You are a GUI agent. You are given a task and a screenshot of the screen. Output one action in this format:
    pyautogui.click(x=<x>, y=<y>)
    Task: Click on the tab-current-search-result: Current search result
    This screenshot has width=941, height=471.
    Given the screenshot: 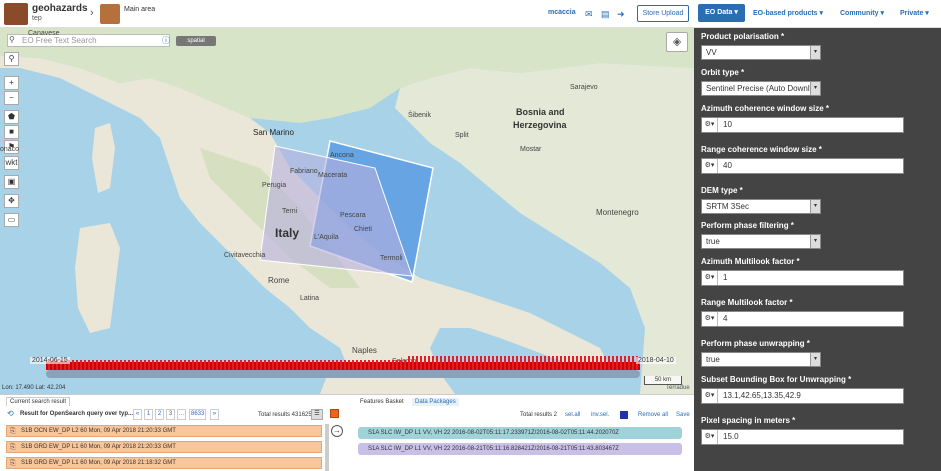 What is the action you would take?
    pyautogui.click(x=38, y=401)
    